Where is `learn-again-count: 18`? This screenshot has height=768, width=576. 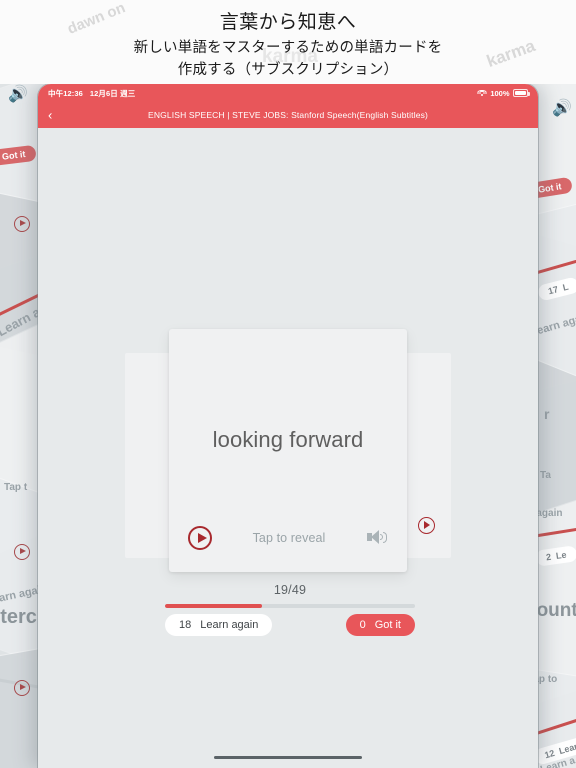 learn-again-count: 18 is located at coordinates (185, 625).